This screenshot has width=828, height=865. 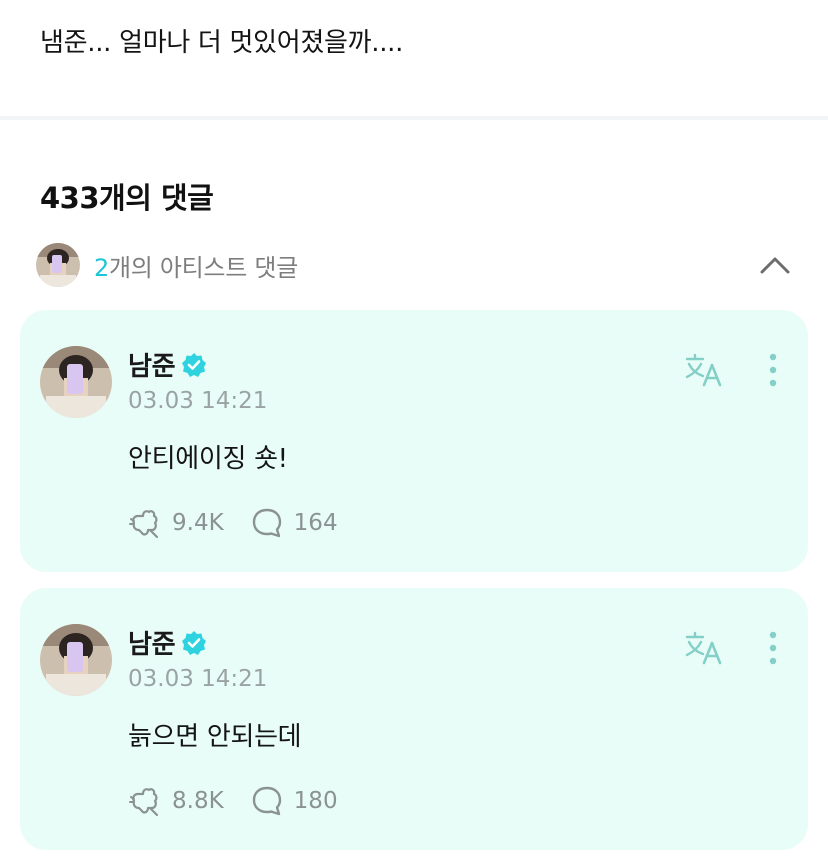 What do you see at coordinates (208, 459) in the screenshot?
I see `comment-text: 안티에이징 숏!` at bounding box center [208, 459].